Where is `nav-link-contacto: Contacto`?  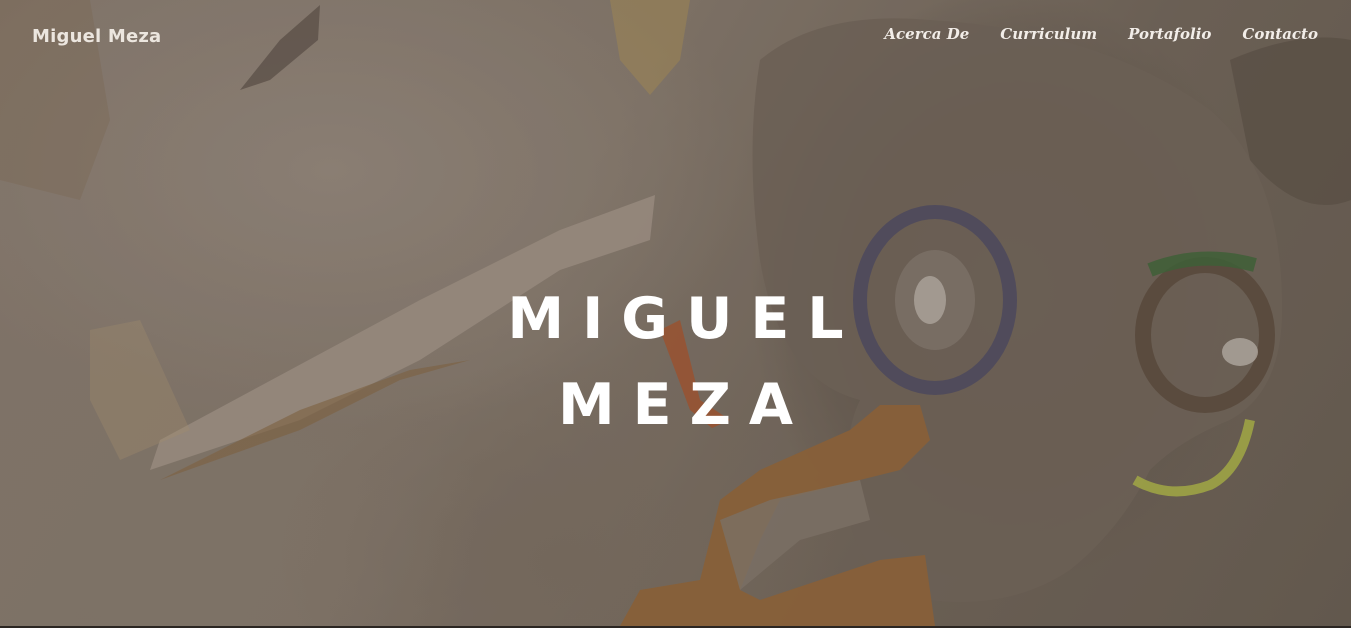
nav-link-contacto: Contacto is located at coordinates (1280, 34).